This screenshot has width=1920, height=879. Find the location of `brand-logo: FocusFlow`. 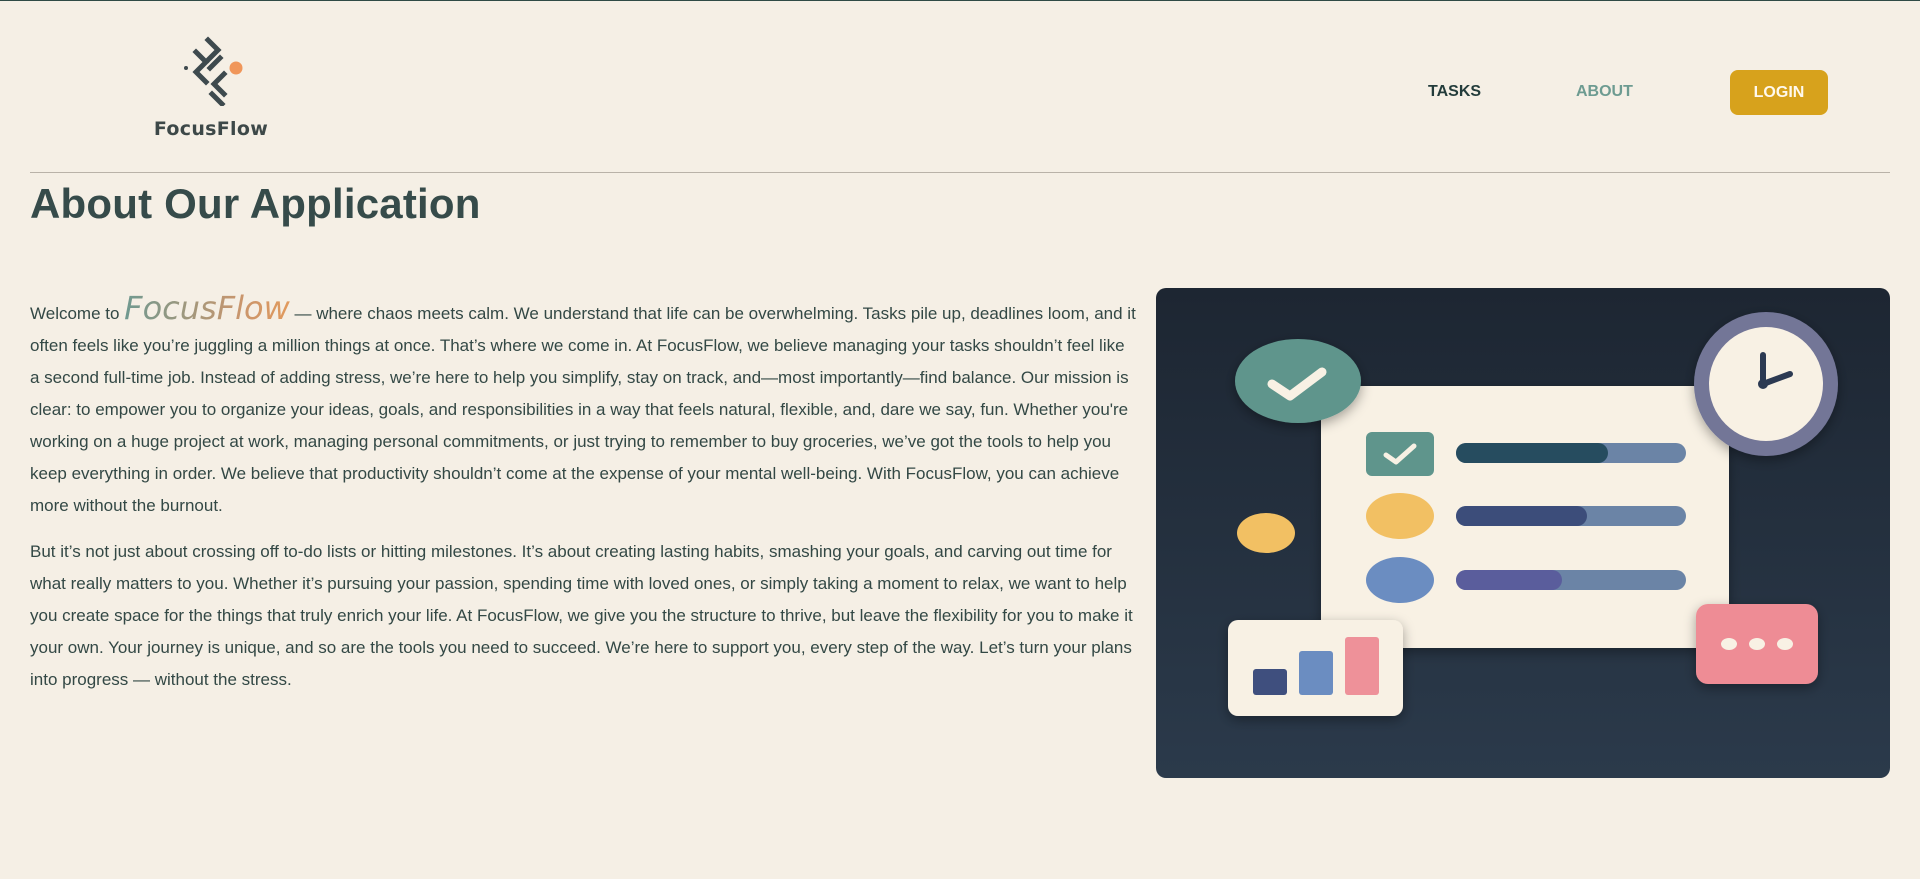

brand-logo: FocusFlow is located at coordinates (211, 88).